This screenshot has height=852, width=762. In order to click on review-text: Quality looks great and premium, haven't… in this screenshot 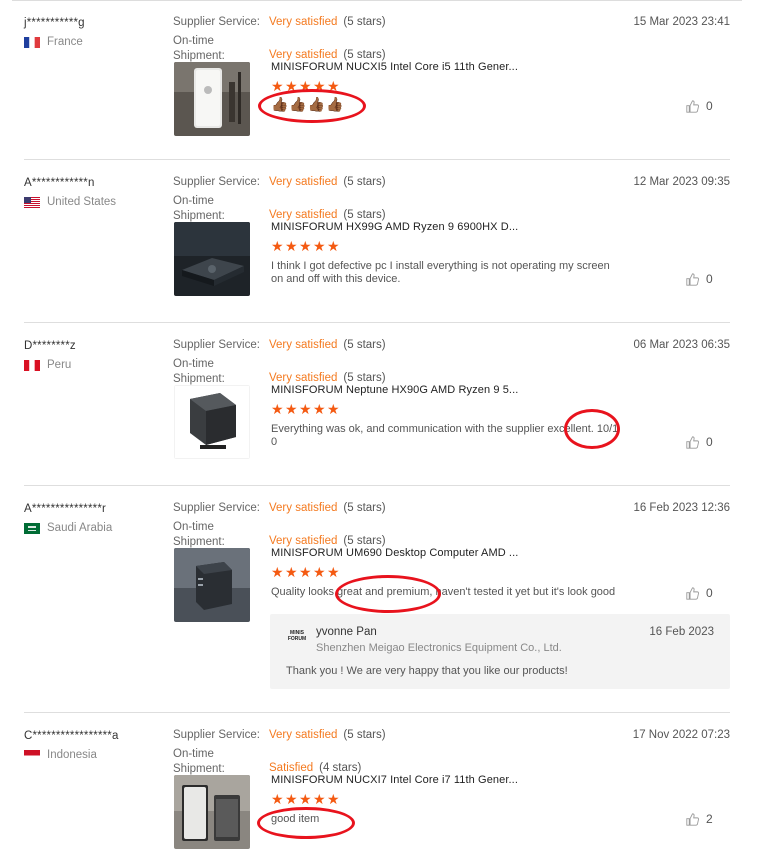, I will do `click(443, 592)`.